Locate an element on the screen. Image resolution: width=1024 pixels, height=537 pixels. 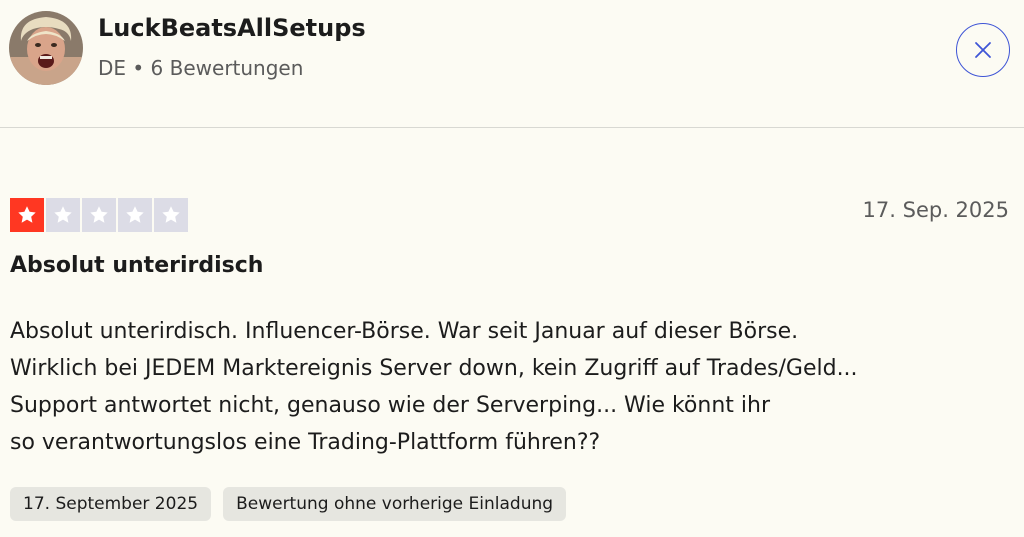
avatar-image is located at coordinates (46, 48).